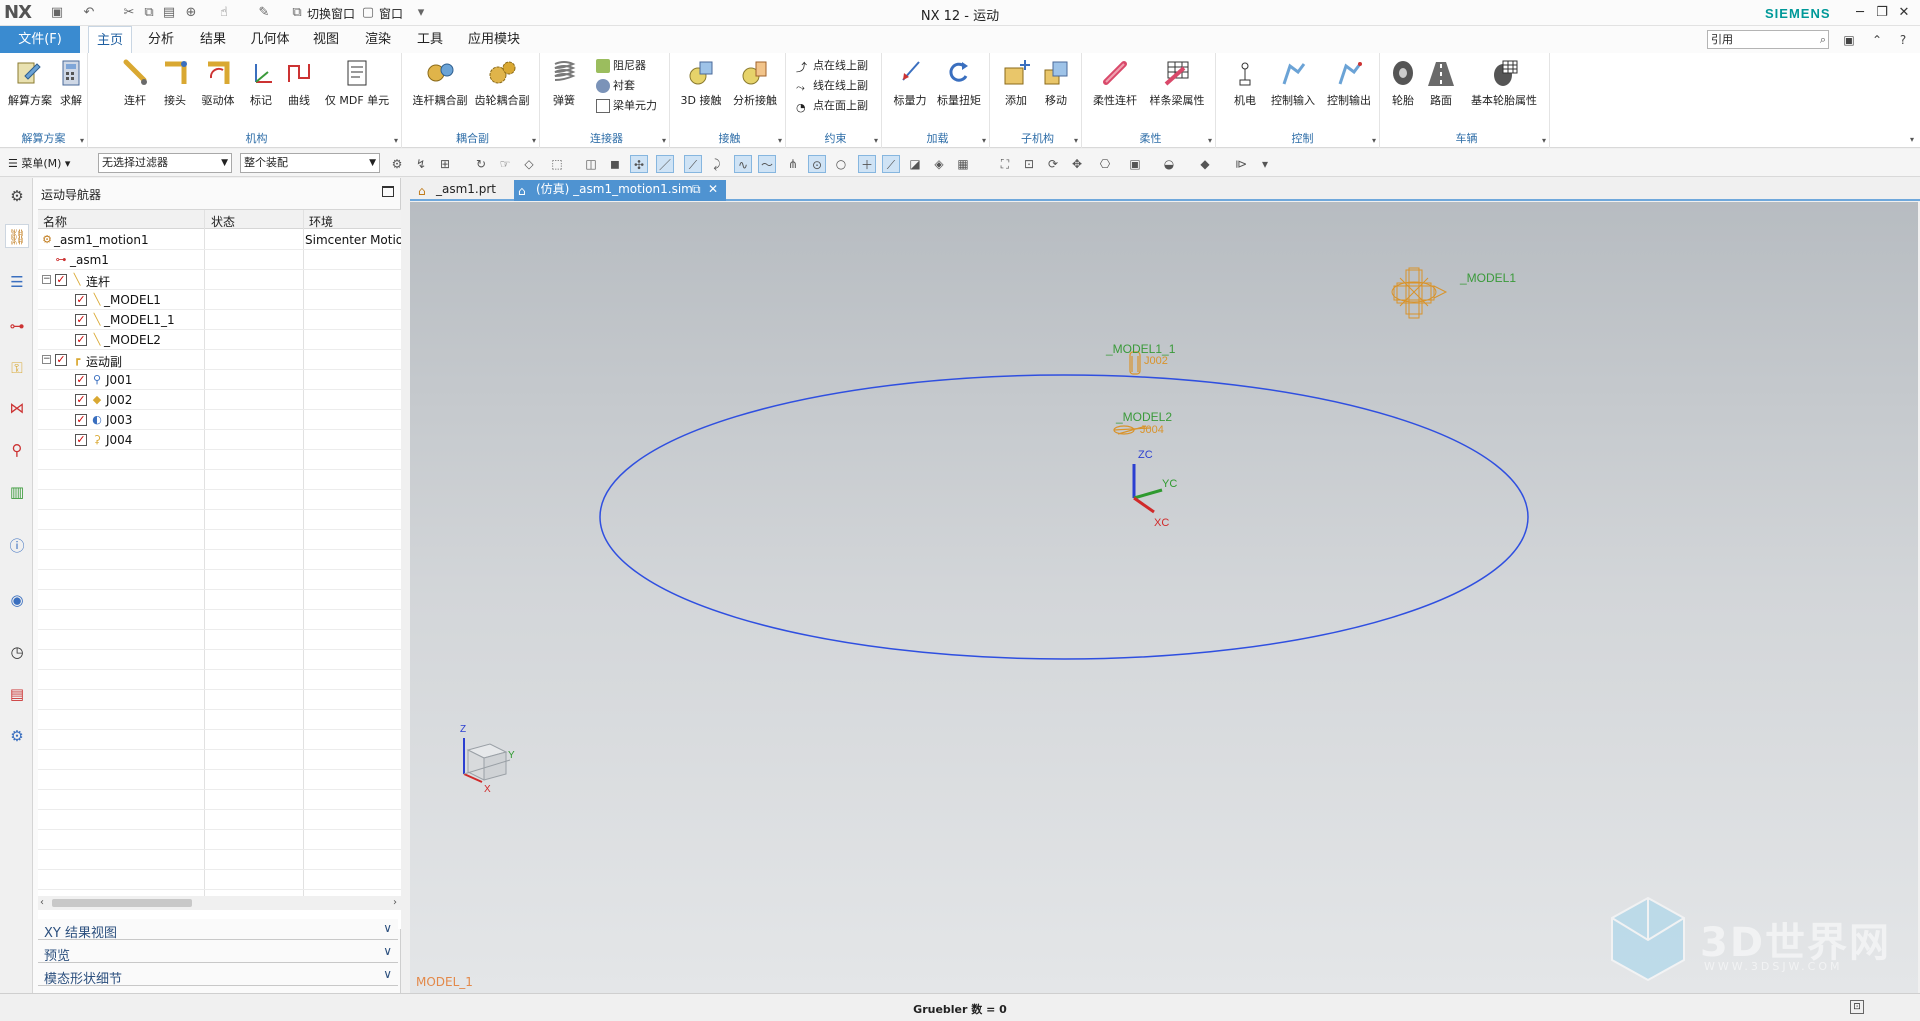  I want to click on road-button: 路面, so click(1441, 83).